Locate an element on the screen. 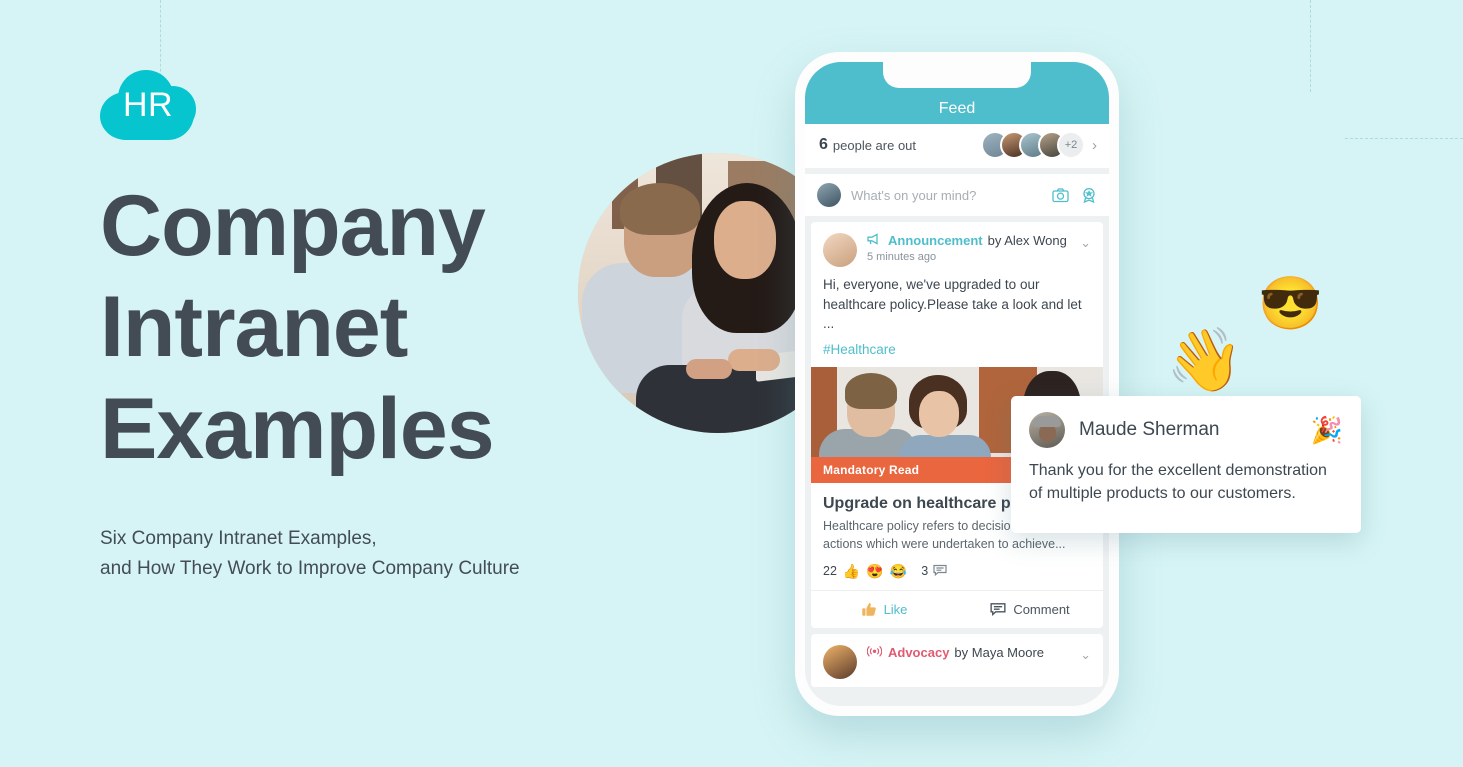  phone-notch is located at coordinates (957, 75).